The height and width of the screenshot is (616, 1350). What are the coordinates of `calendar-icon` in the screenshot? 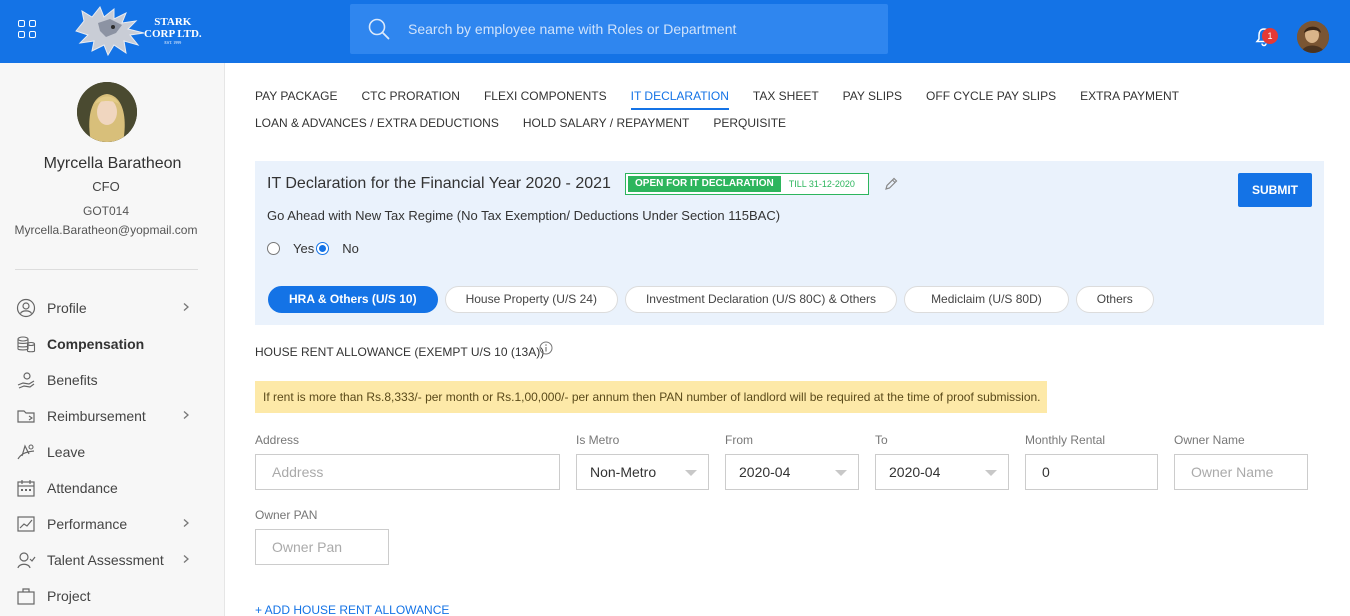 It's located at (26, 488).